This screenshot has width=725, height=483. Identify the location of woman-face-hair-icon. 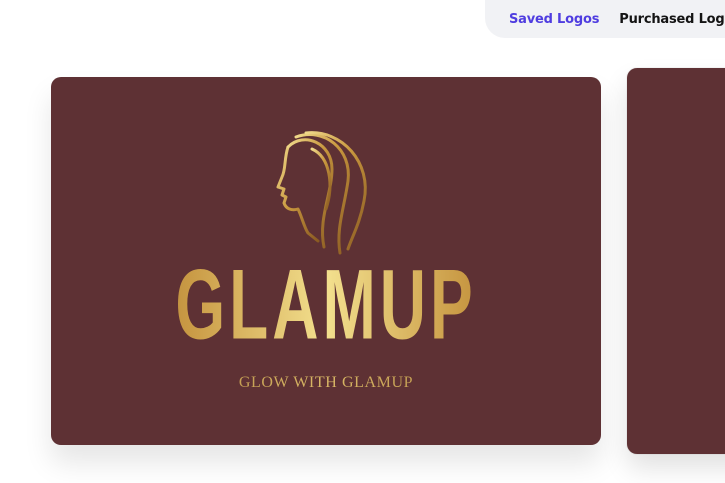
(321, 193).